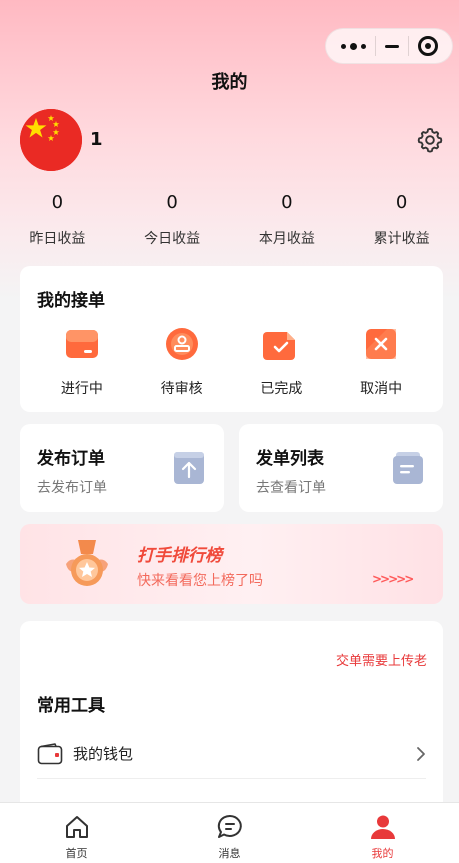  I want to click on stat-yesterday: 0 昨日收益, so click(57, 219).